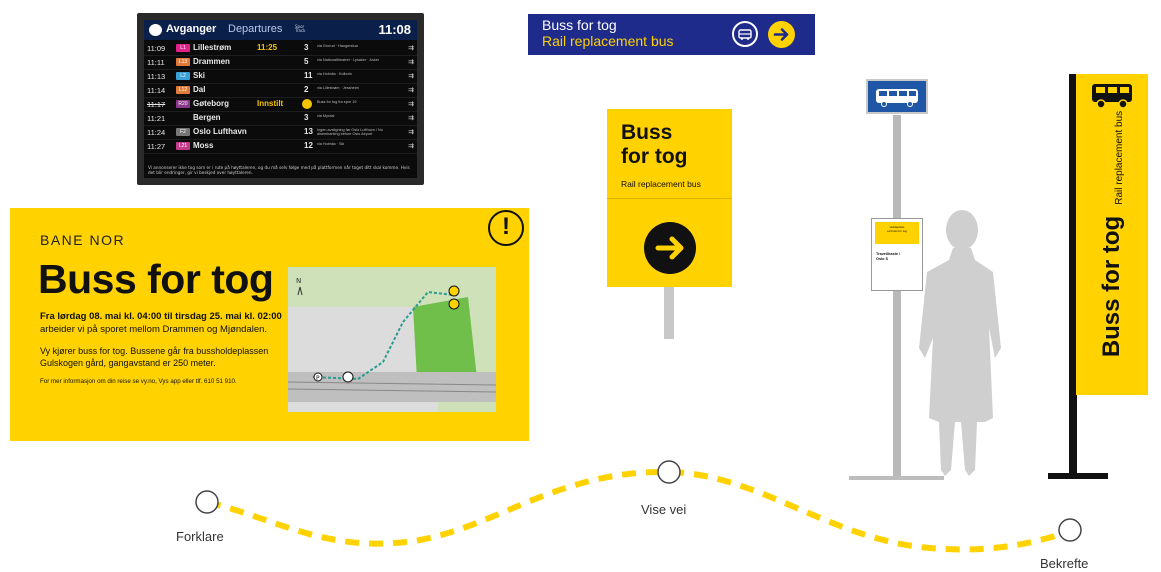 Image resolution: width=1161 pixels, height=572 pixels. Describe the element at coordinates (664, 509) in the screenshot. I see `stage-label-vise-vei: Vise vei` at that location.